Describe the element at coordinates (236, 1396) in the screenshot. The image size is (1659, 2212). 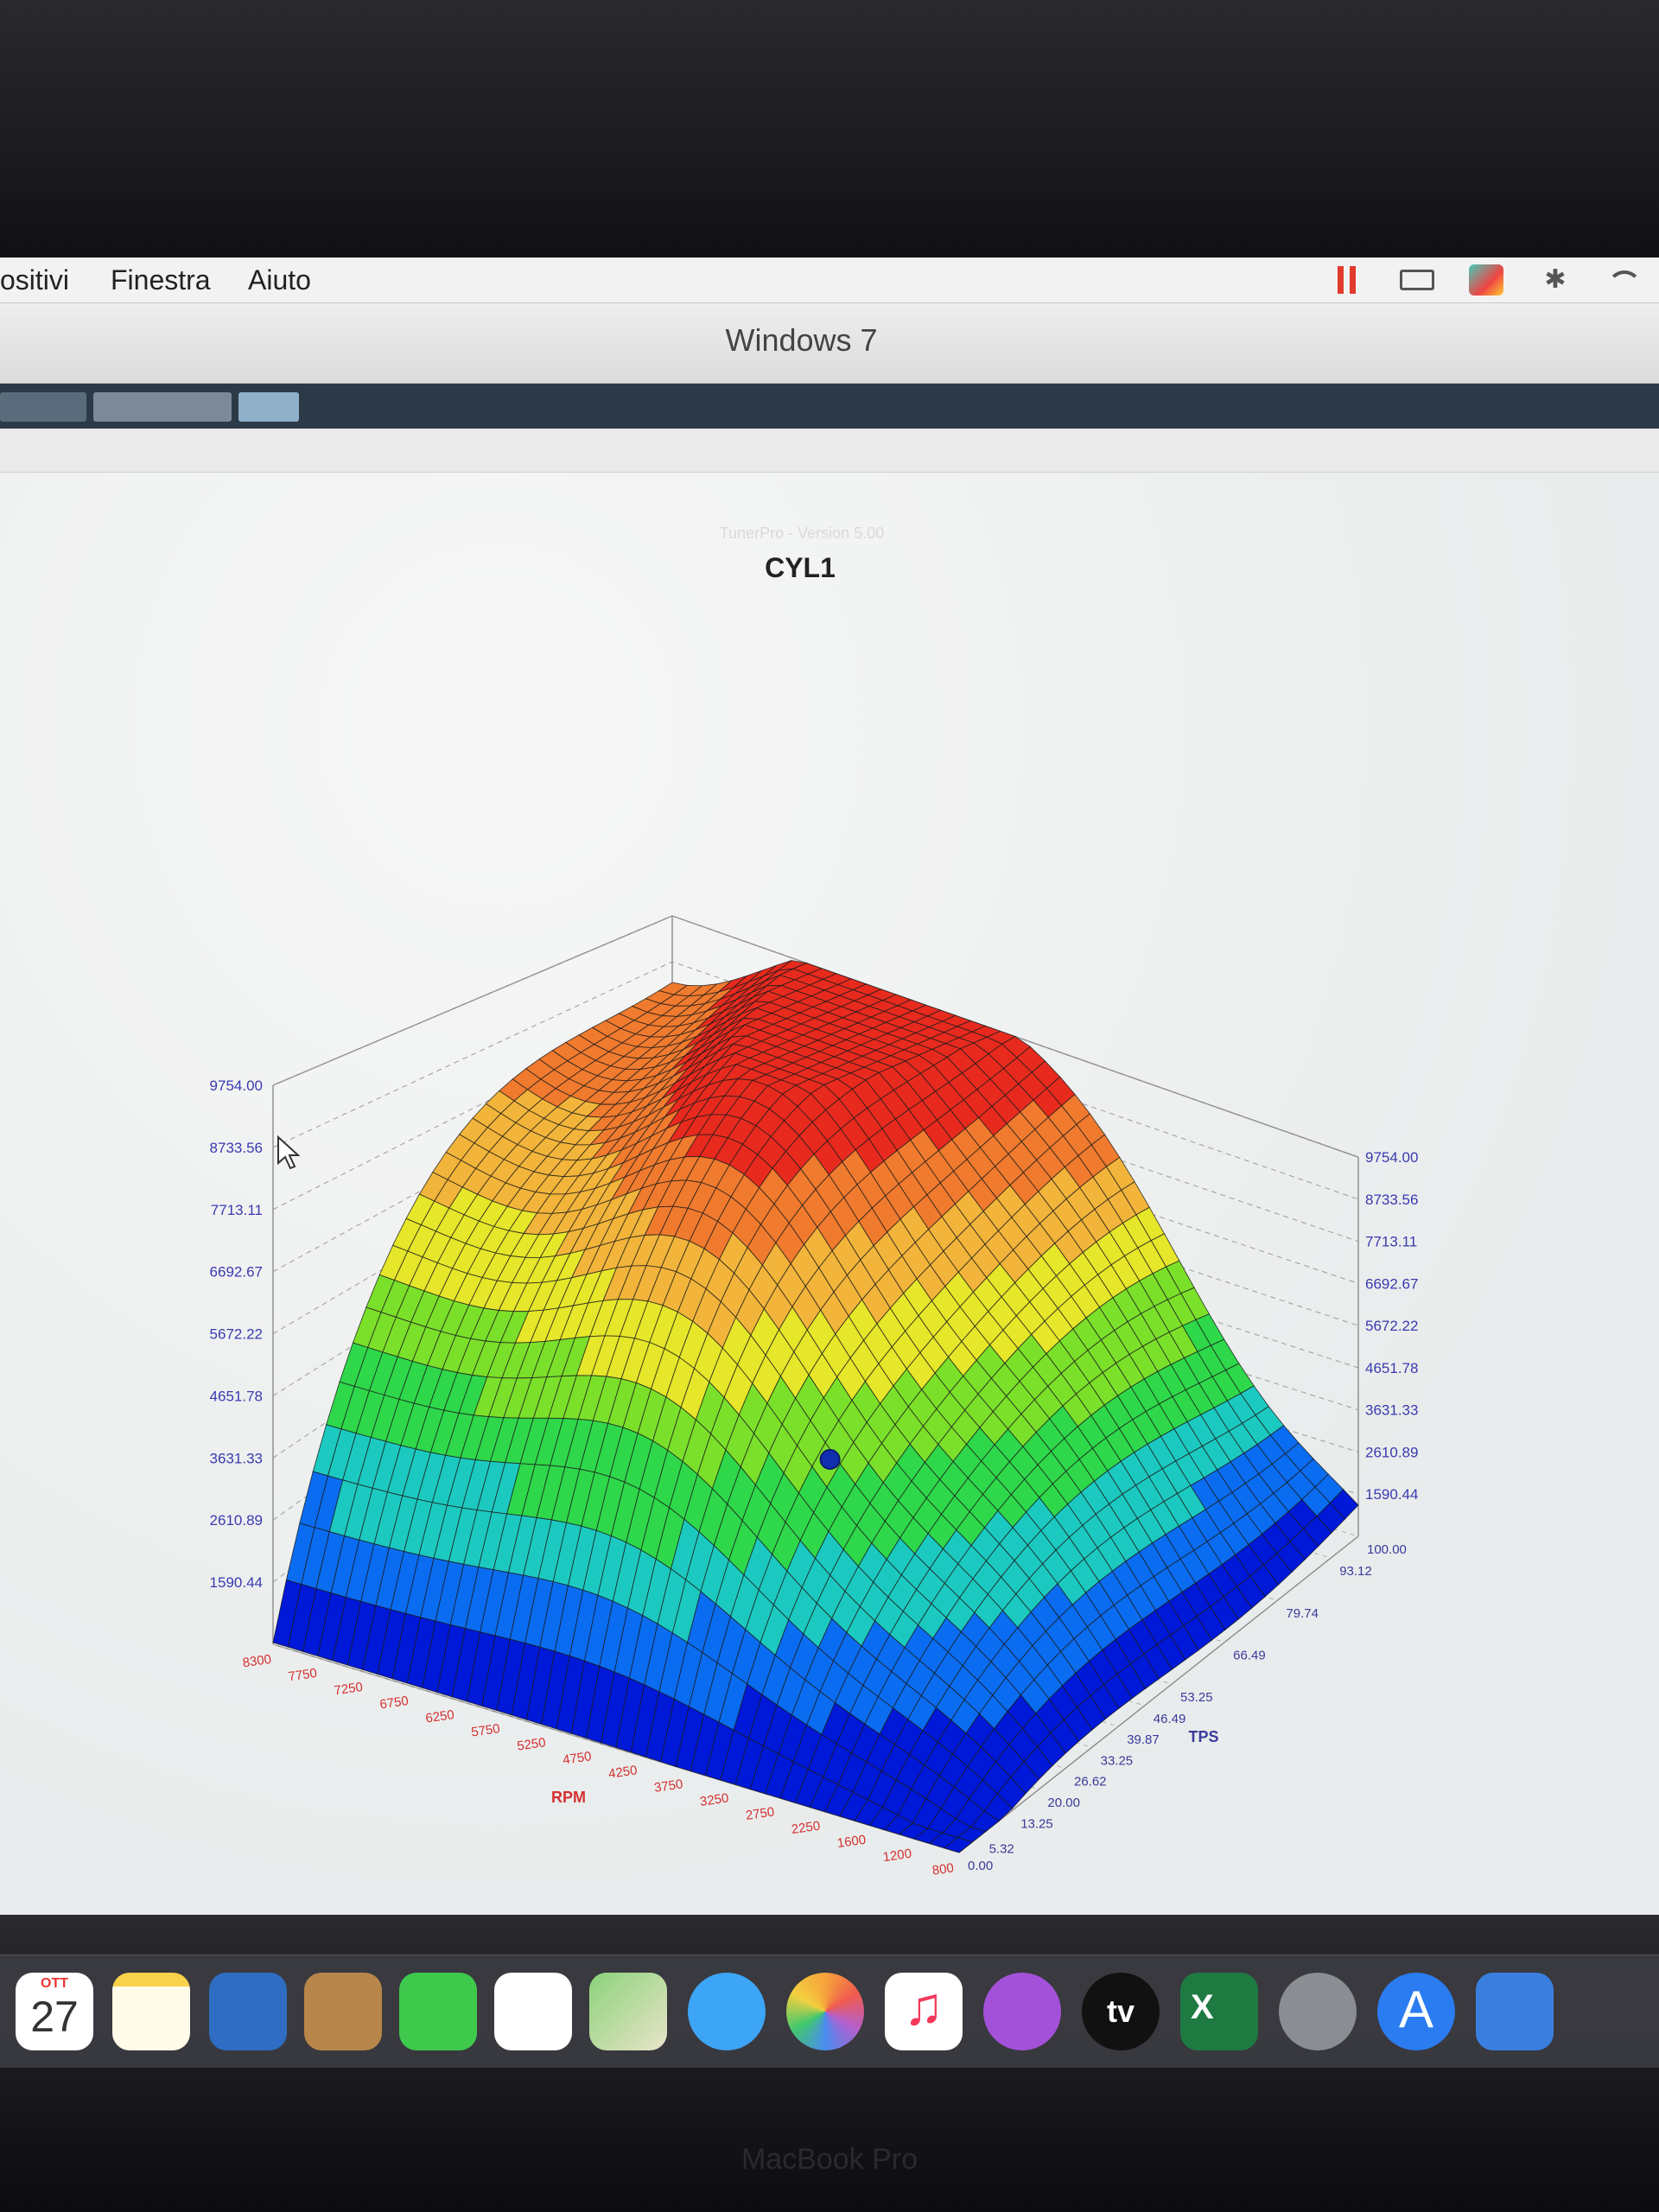
I see `z-tick-label-left: 4651.78` at that location.